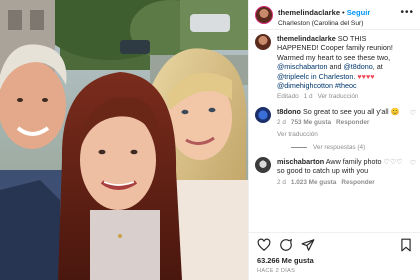 This screenshot has width=420, height=280. I want to click on comment-emoji: 😊, so click(395, 111).